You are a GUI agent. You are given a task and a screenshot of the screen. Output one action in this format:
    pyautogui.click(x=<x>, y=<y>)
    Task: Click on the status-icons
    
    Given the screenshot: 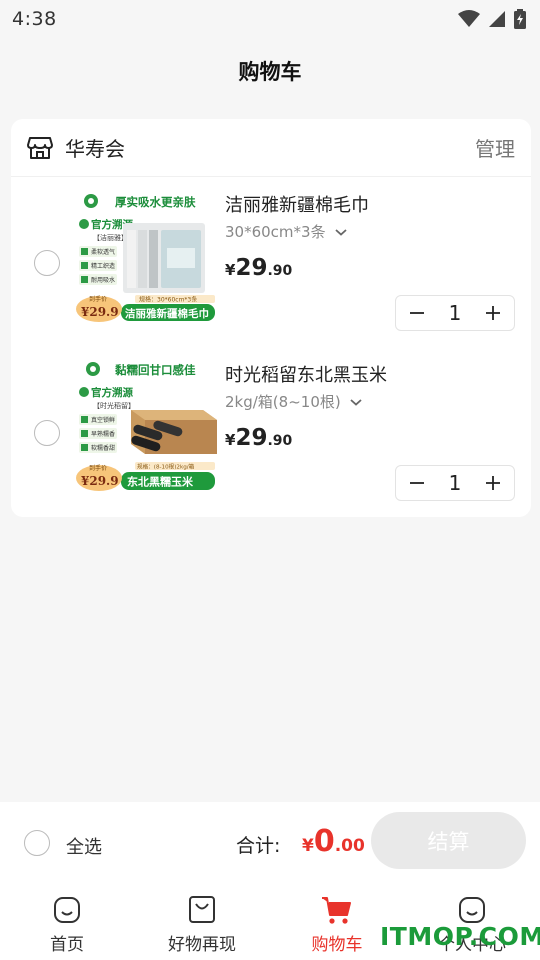 What is the action you would take?
    pyautogui.click(x=492, y=19)
    